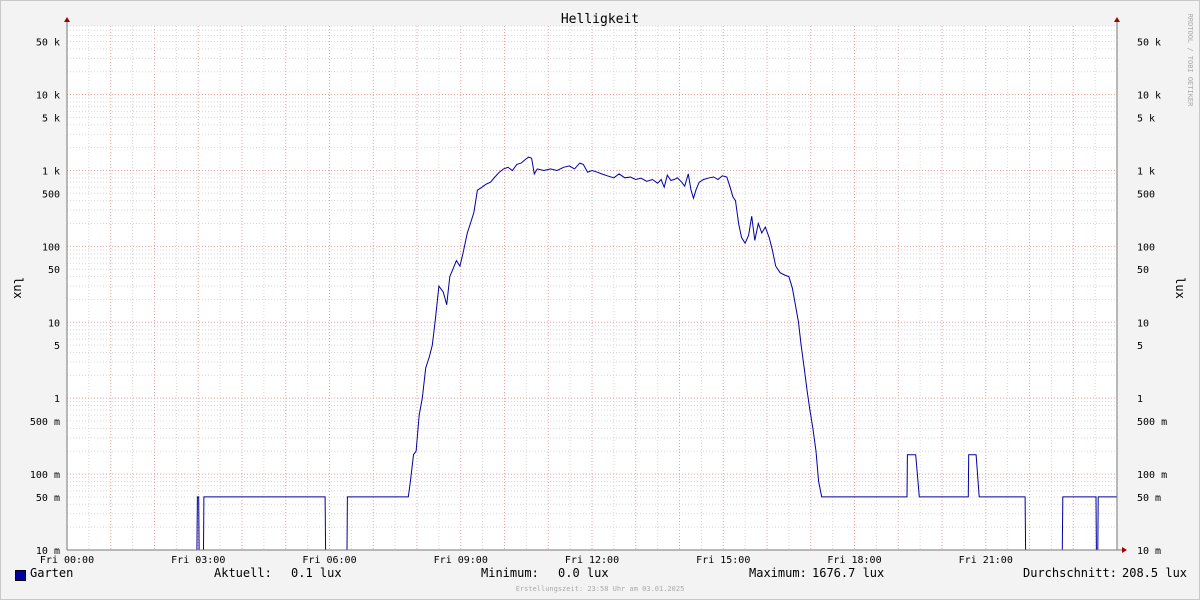 The height and width of the screenshot is (600, 1200). What do you see at coordinates (854, 560) in the screenshot?
I see `x-tick-label: Fri 18:00` at bounding box center [854, 560].